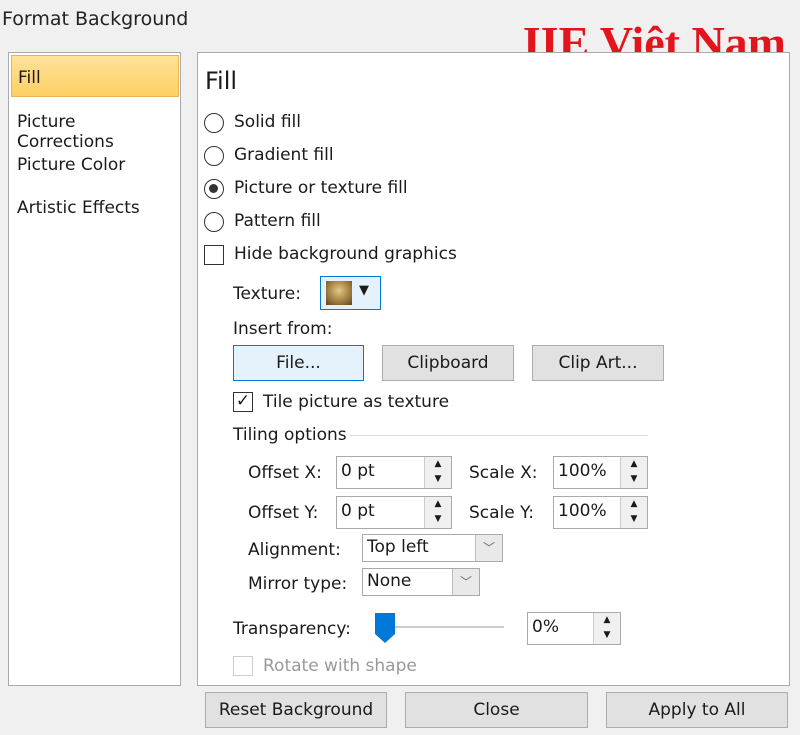 The height and width of the screenshot is (735, 800). Describe the element at coordinates (95, 207) in the screenshot. I see `sidebar-item-artistic-effects: Artistic Effects` at that location.